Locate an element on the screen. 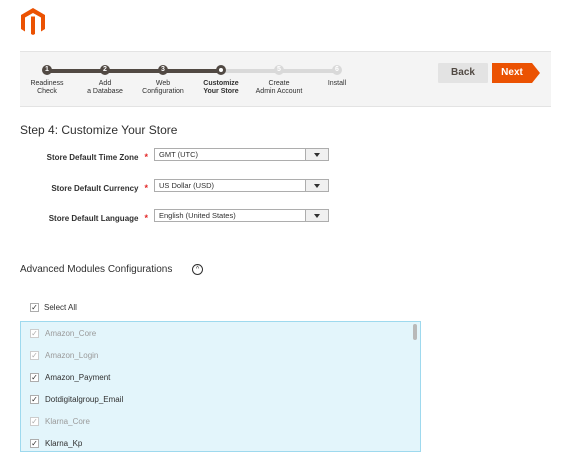 This screenshot has height=452, width=565. progress-track-done is located at coordinates (133, 71).